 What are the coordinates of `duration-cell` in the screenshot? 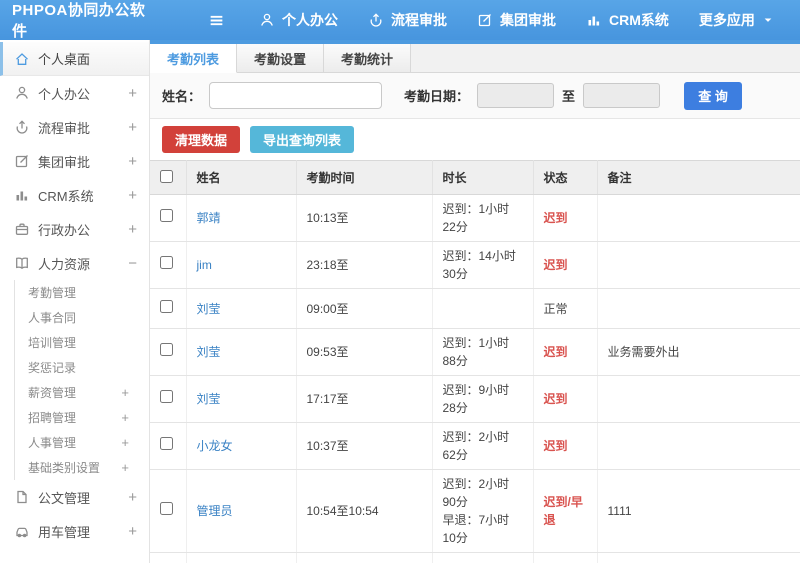 It's located at (483, 308).